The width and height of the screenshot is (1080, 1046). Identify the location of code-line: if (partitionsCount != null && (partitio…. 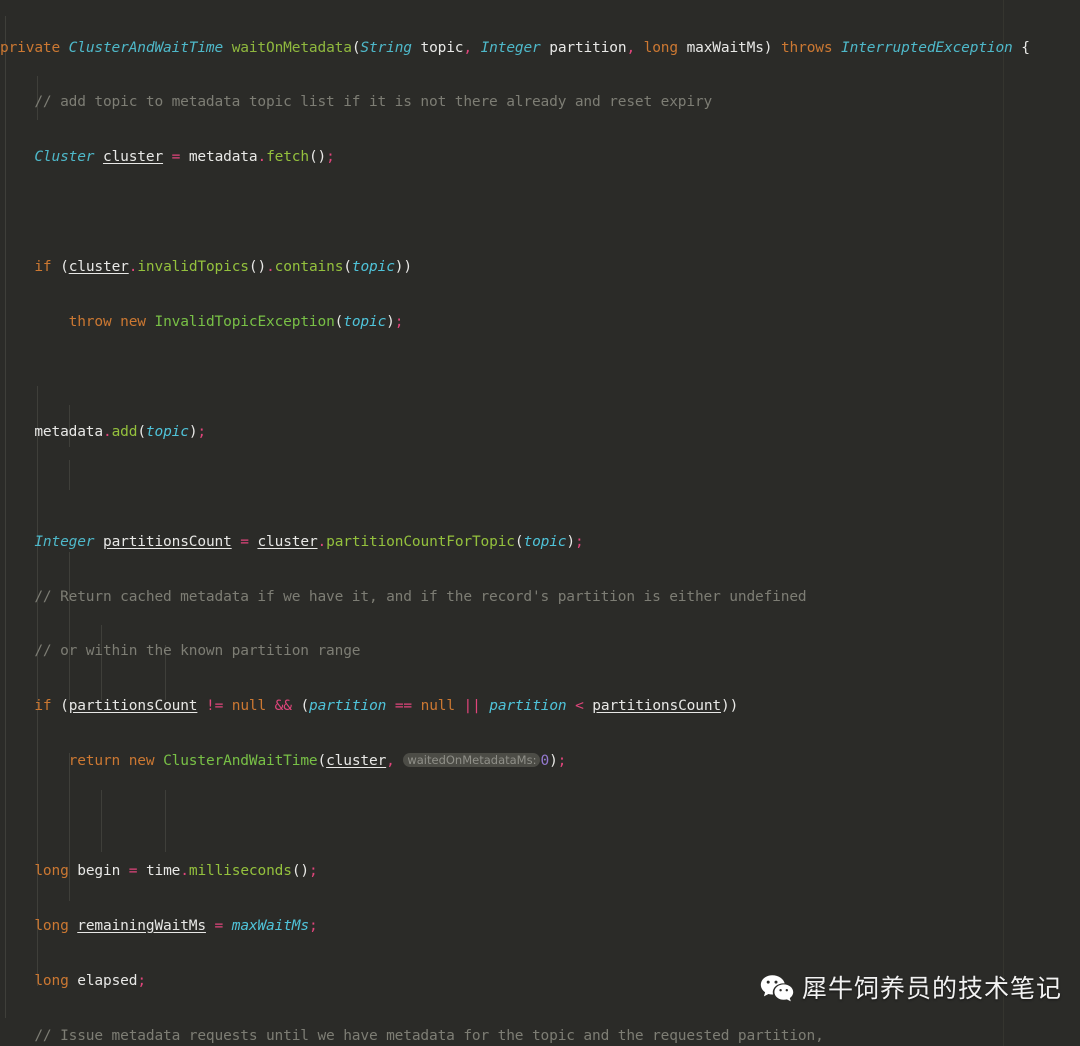
(386, 706).